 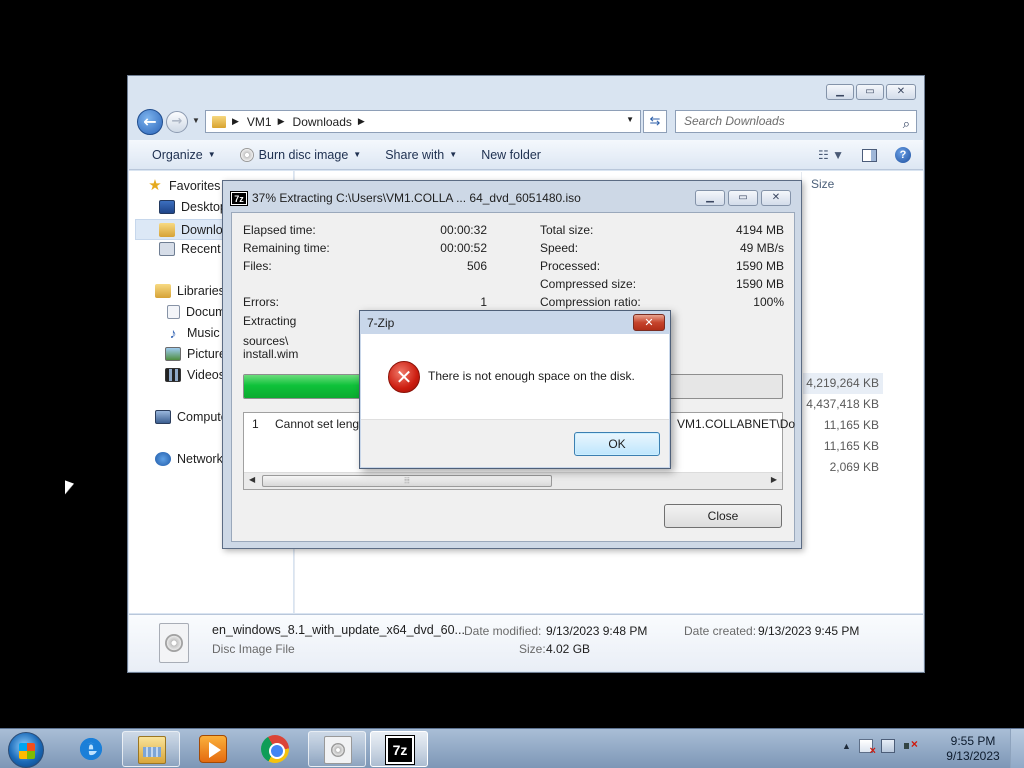 I want to click on share-label: Share with, so click(x=415, y=154).